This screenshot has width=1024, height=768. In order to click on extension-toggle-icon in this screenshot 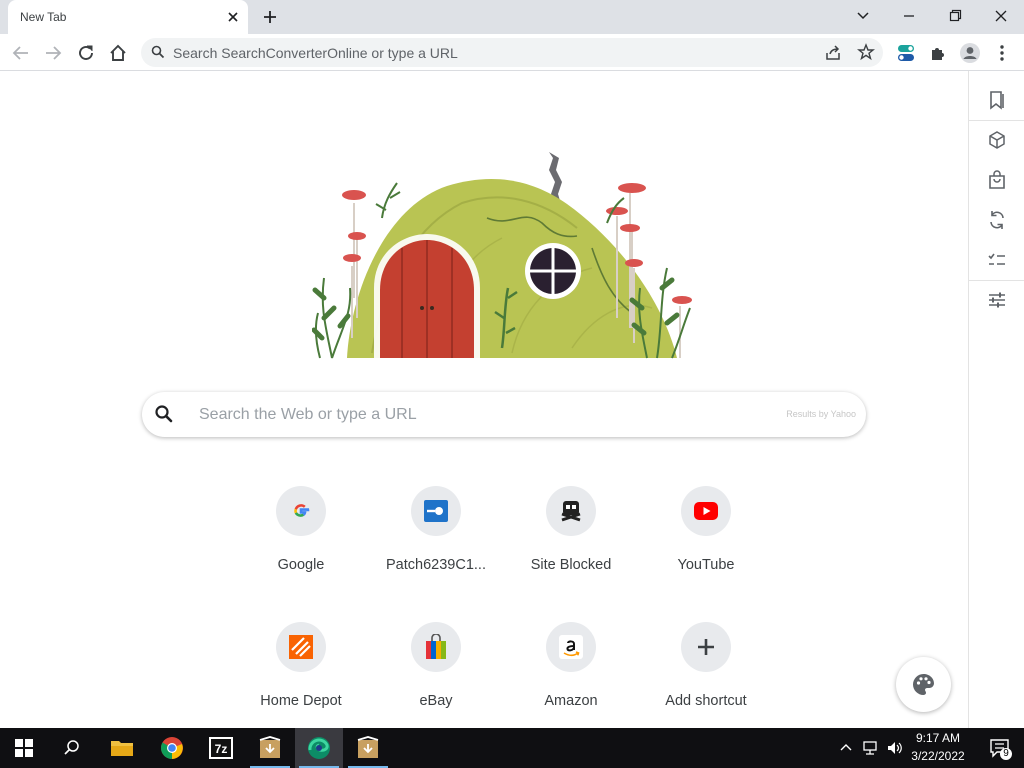, I will do `click(906, 53)`.